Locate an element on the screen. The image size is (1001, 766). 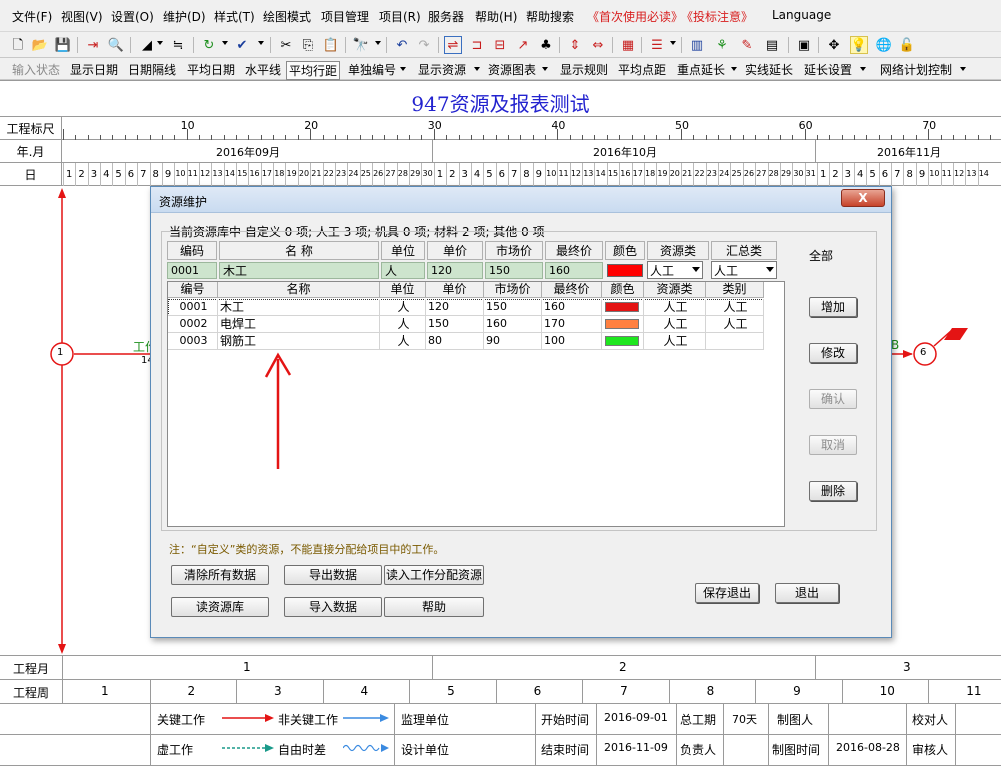
books-icon: ▥ is located at coordinates (697, 45).